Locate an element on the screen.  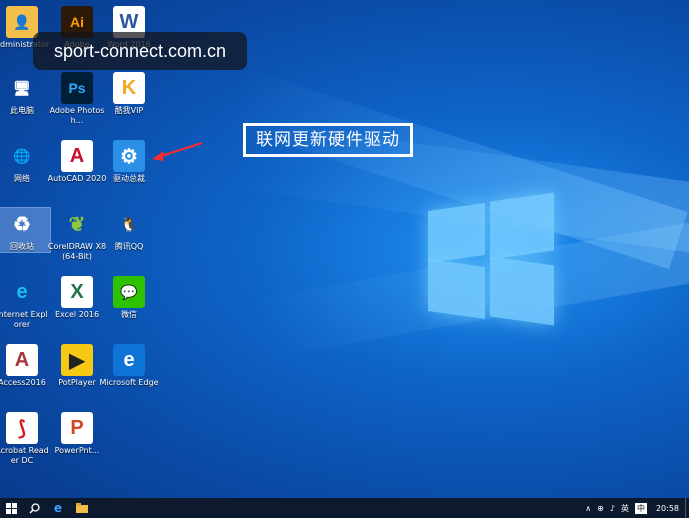
show-desktop-button is located at coordinates (687, 508).